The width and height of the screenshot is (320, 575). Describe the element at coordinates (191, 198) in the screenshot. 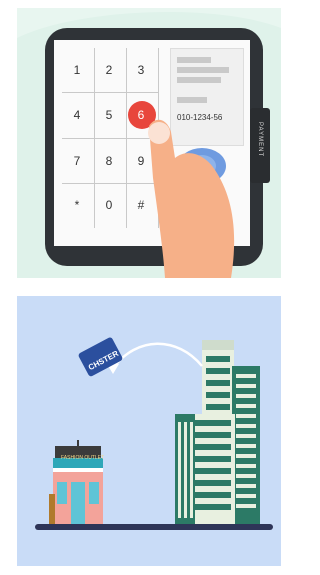

I see `hand-illustration` at that location.